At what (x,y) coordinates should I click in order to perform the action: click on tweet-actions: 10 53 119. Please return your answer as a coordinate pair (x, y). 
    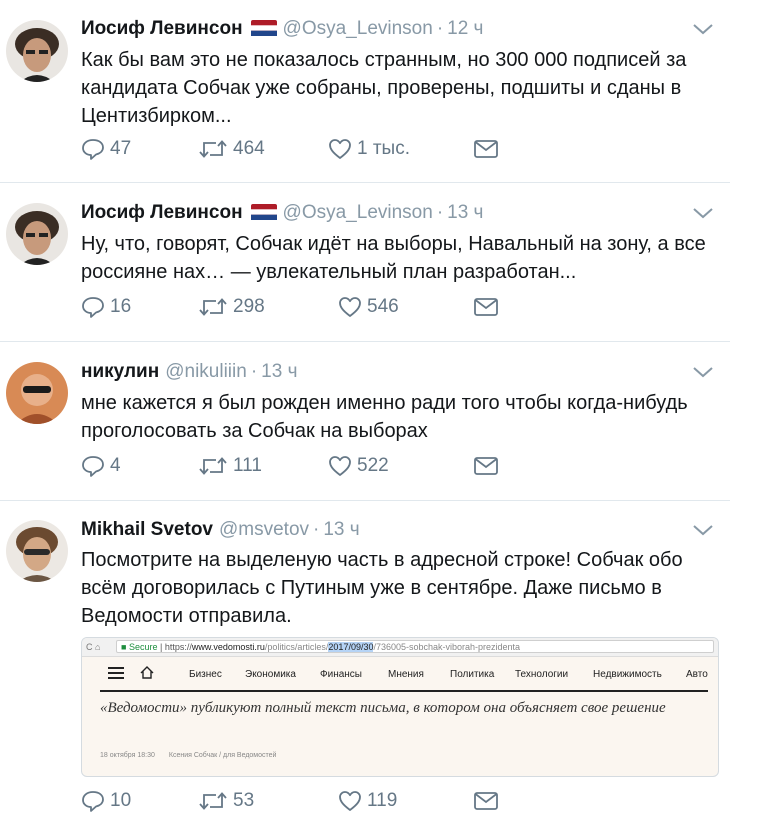
    Looking at the image, I should click on (311, 801).